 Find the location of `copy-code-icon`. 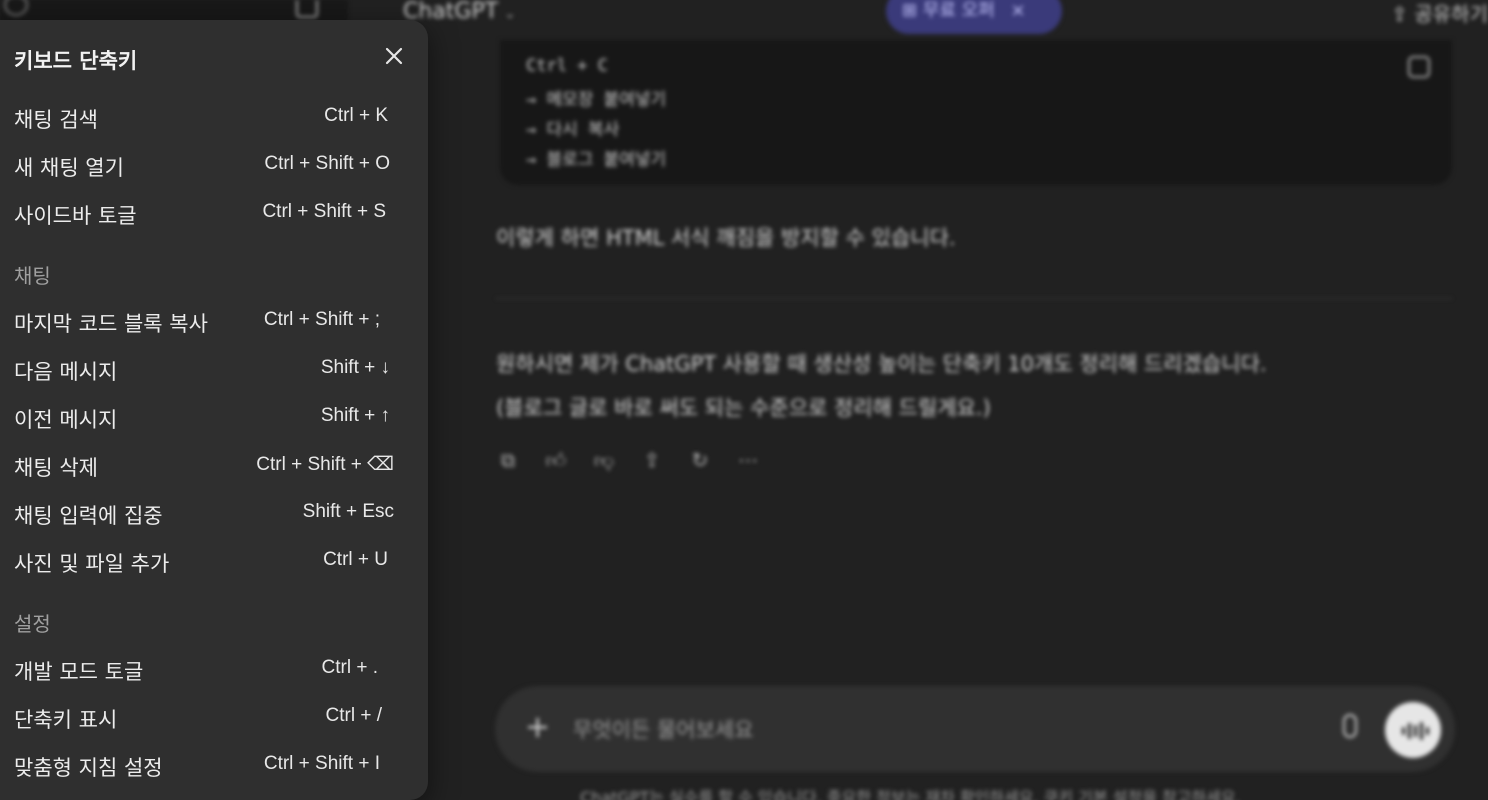

copy-code-icon is located at coordinates (1419, 67).